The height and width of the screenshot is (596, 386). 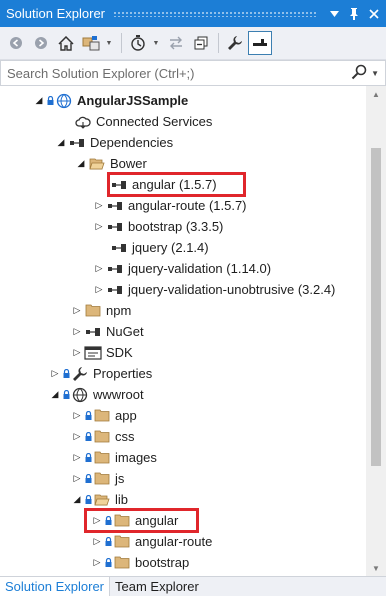 I want to click on tree-item-bower-jquery-validation: ▷ jquery-validation (1.14.0), so click(x=182, y=268).